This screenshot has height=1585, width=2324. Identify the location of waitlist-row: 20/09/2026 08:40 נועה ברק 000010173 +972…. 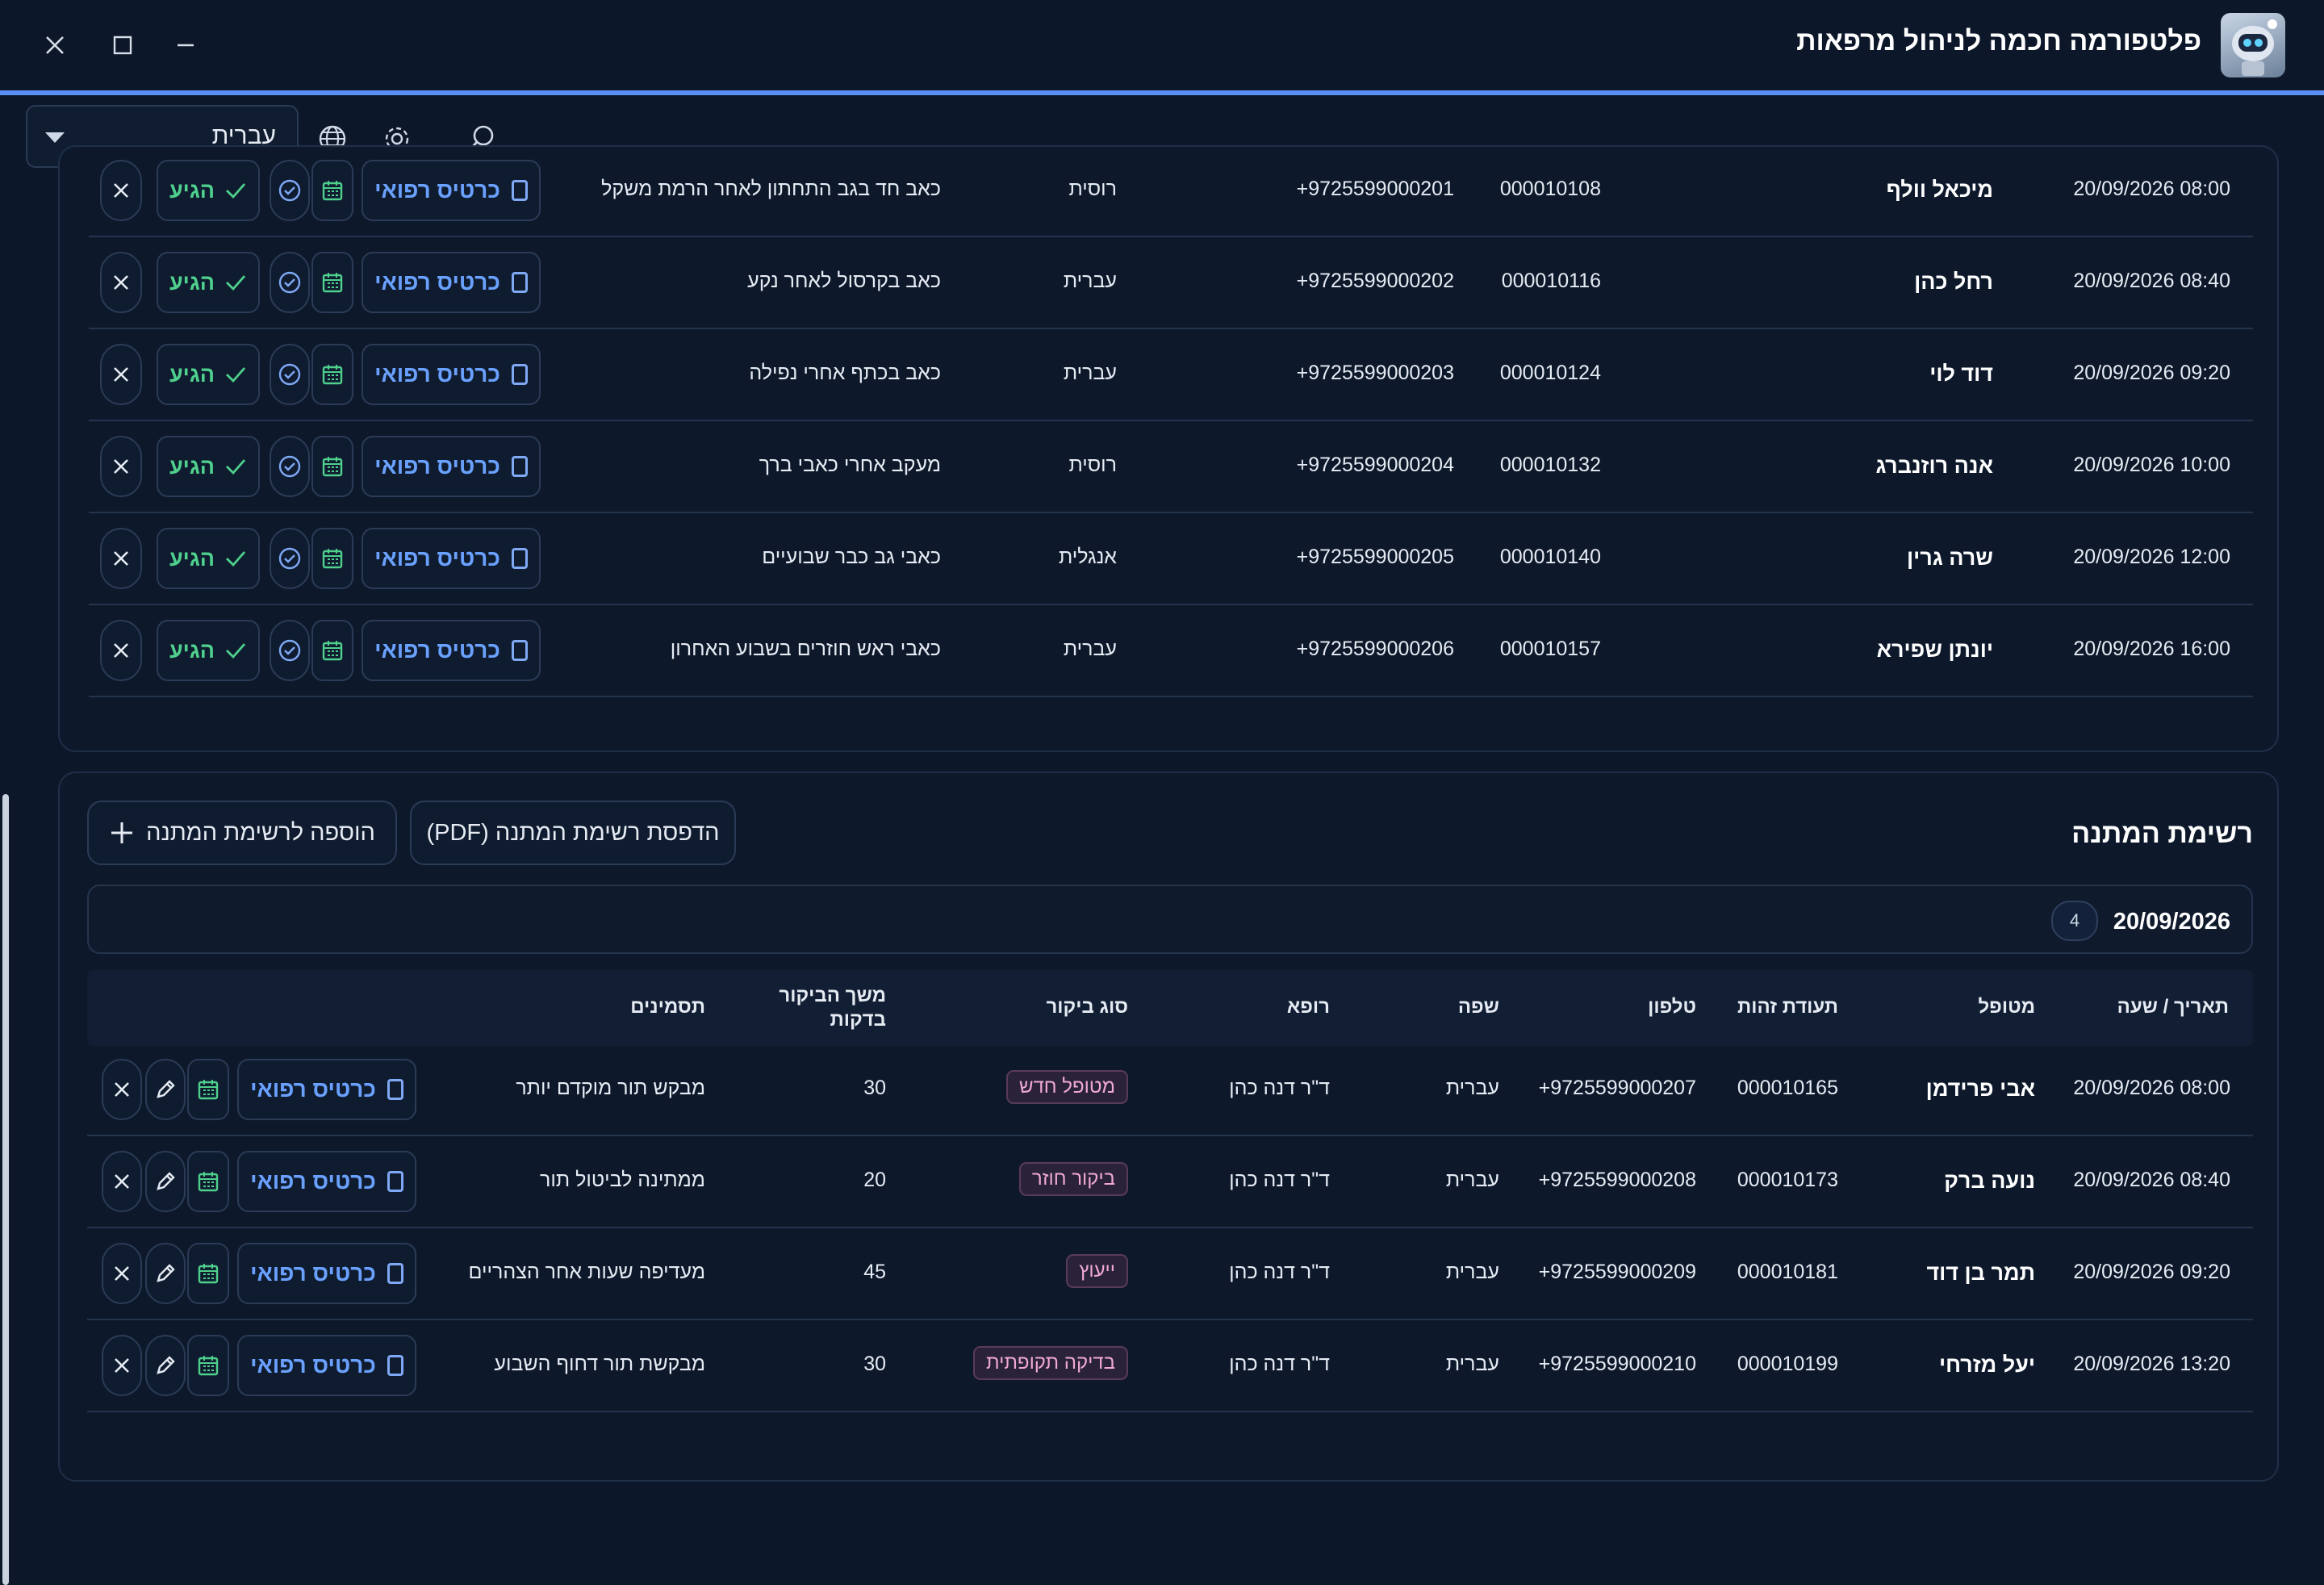
(1170, 1183).